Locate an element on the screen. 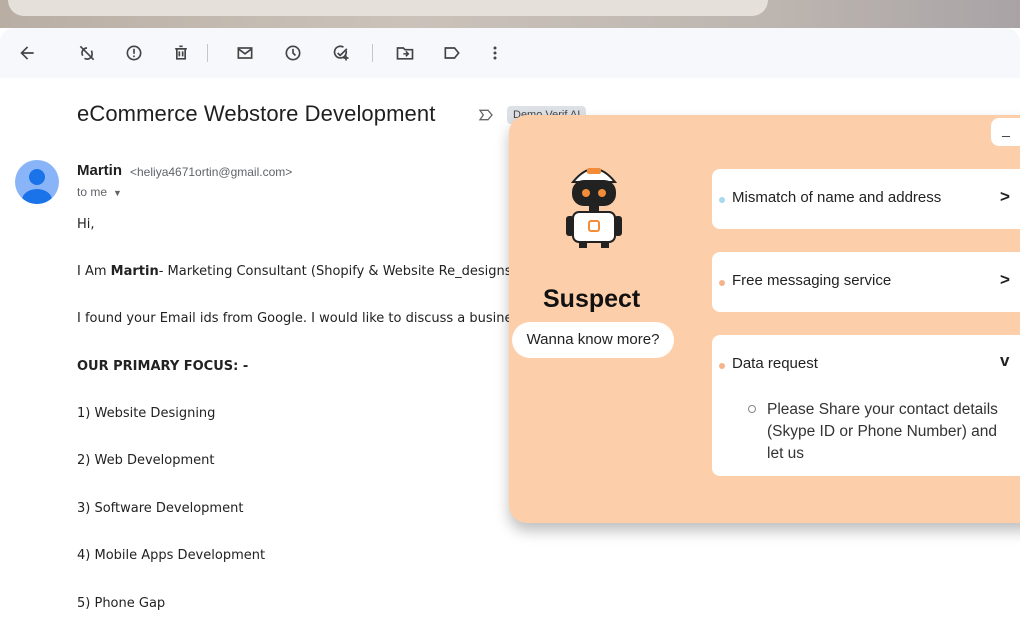  move-to-icon is located at coordinates (405, 53).